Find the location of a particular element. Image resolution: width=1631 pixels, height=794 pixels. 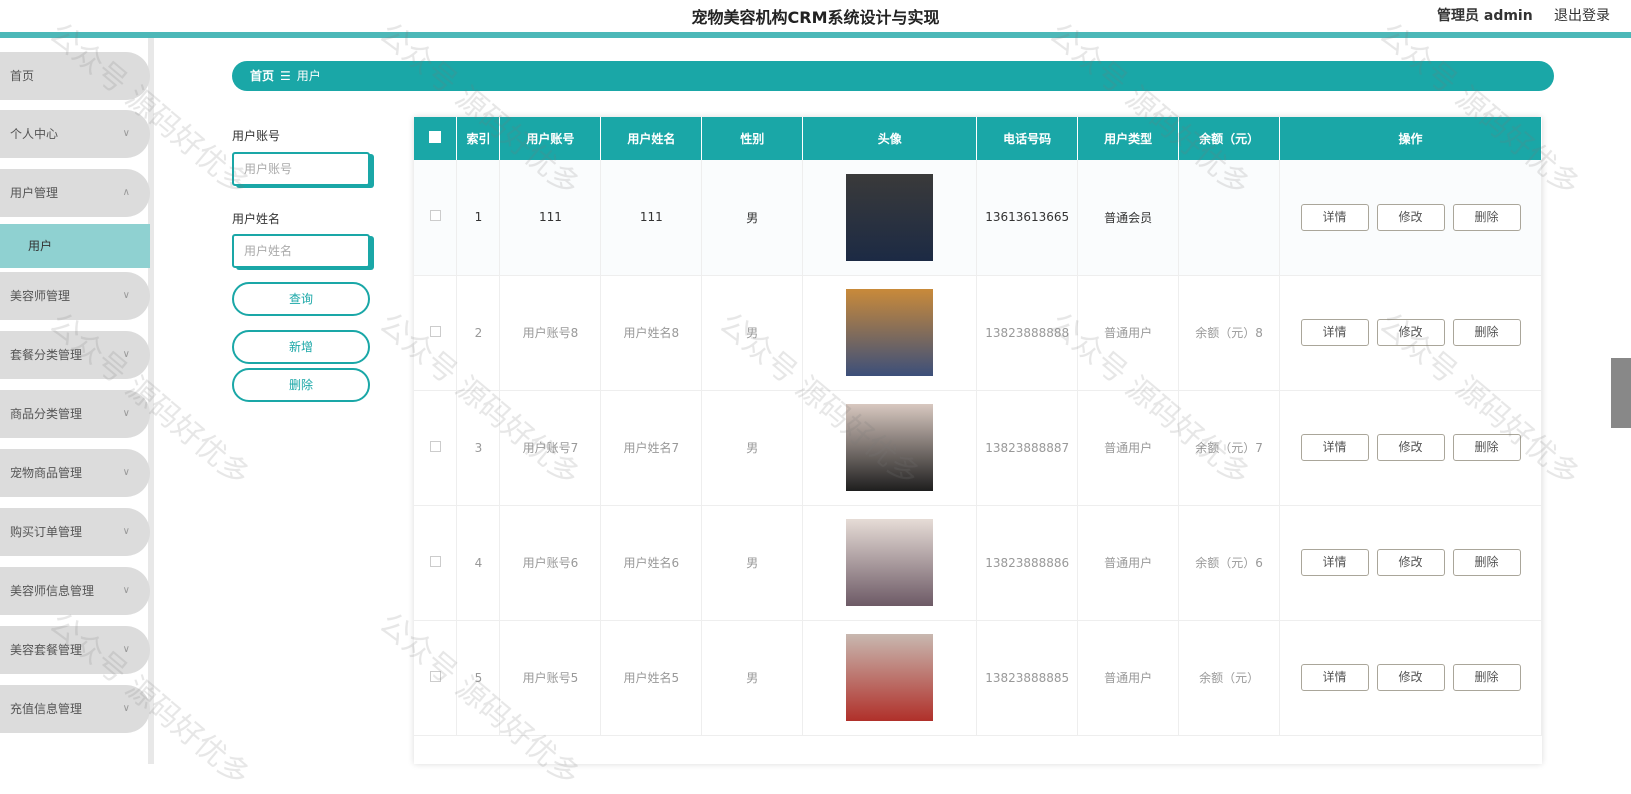

name-search-input is located at coordinates (301, 251).